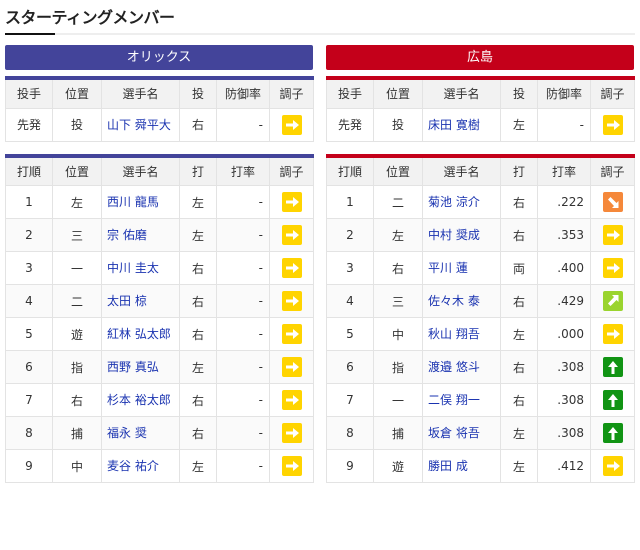 The width and height of the screenshot is (640, 550). Describe the element at coordinates (140, 466) in the screenshot. I see `player-name-link: 麦谷 祐介` at that location.